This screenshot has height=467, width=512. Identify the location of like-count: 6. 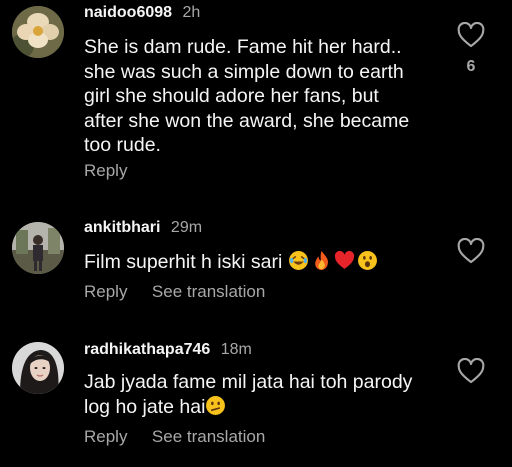
(471, 66).